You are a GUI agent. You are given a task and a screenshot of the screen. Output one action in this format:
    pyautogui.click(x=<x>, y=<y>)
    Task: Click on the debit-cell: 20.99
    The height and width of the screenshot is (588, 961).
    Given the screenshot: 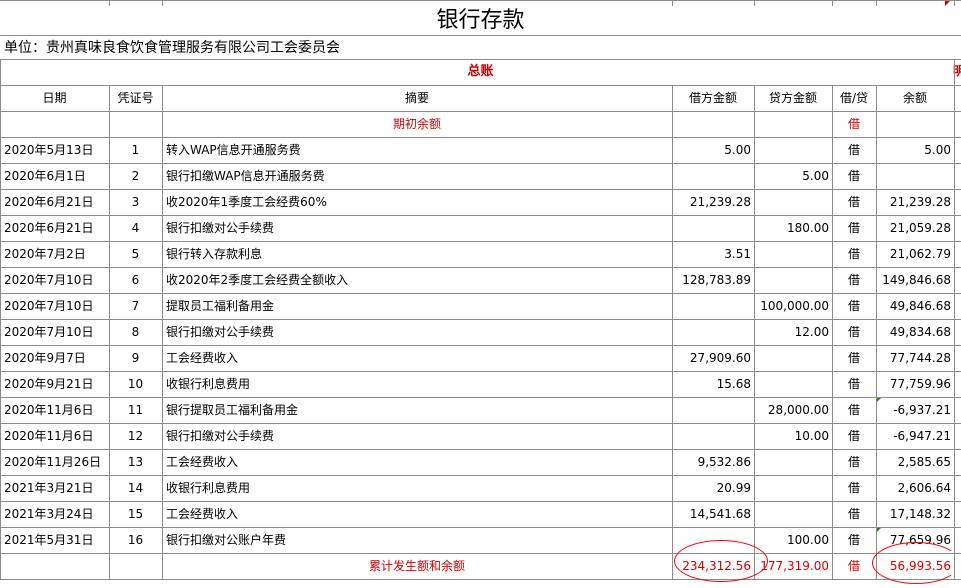 What is the action you would take?
    pyautogui.click(x=733, y=488)
    